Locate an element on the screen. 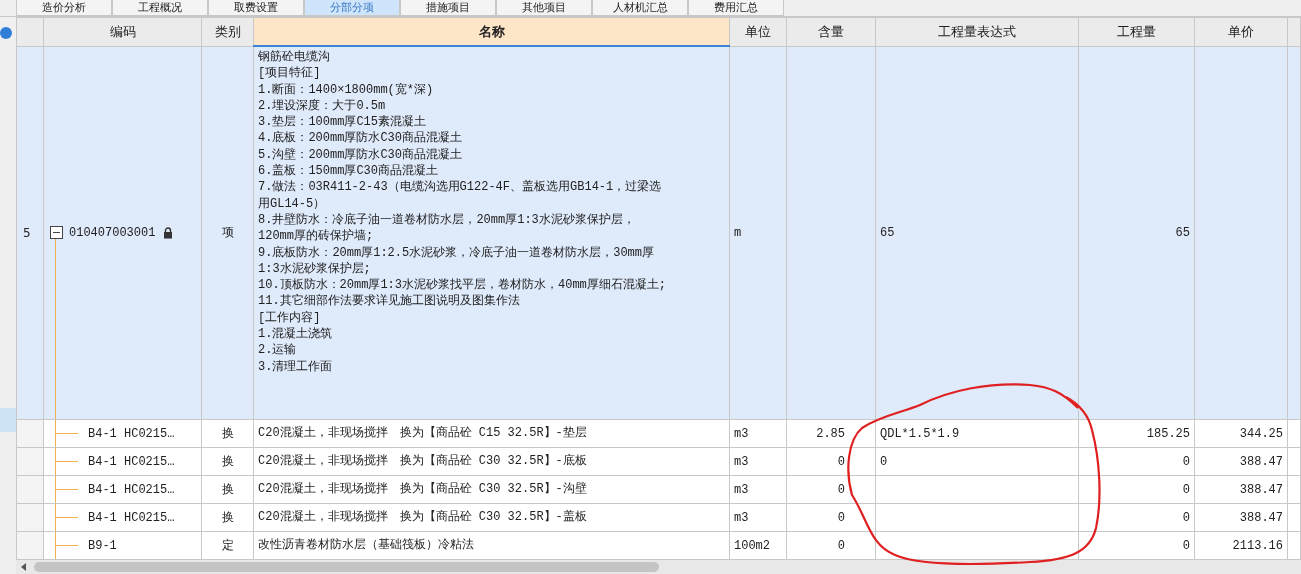  column-header: 编码 is located at coordinates (122, 31).